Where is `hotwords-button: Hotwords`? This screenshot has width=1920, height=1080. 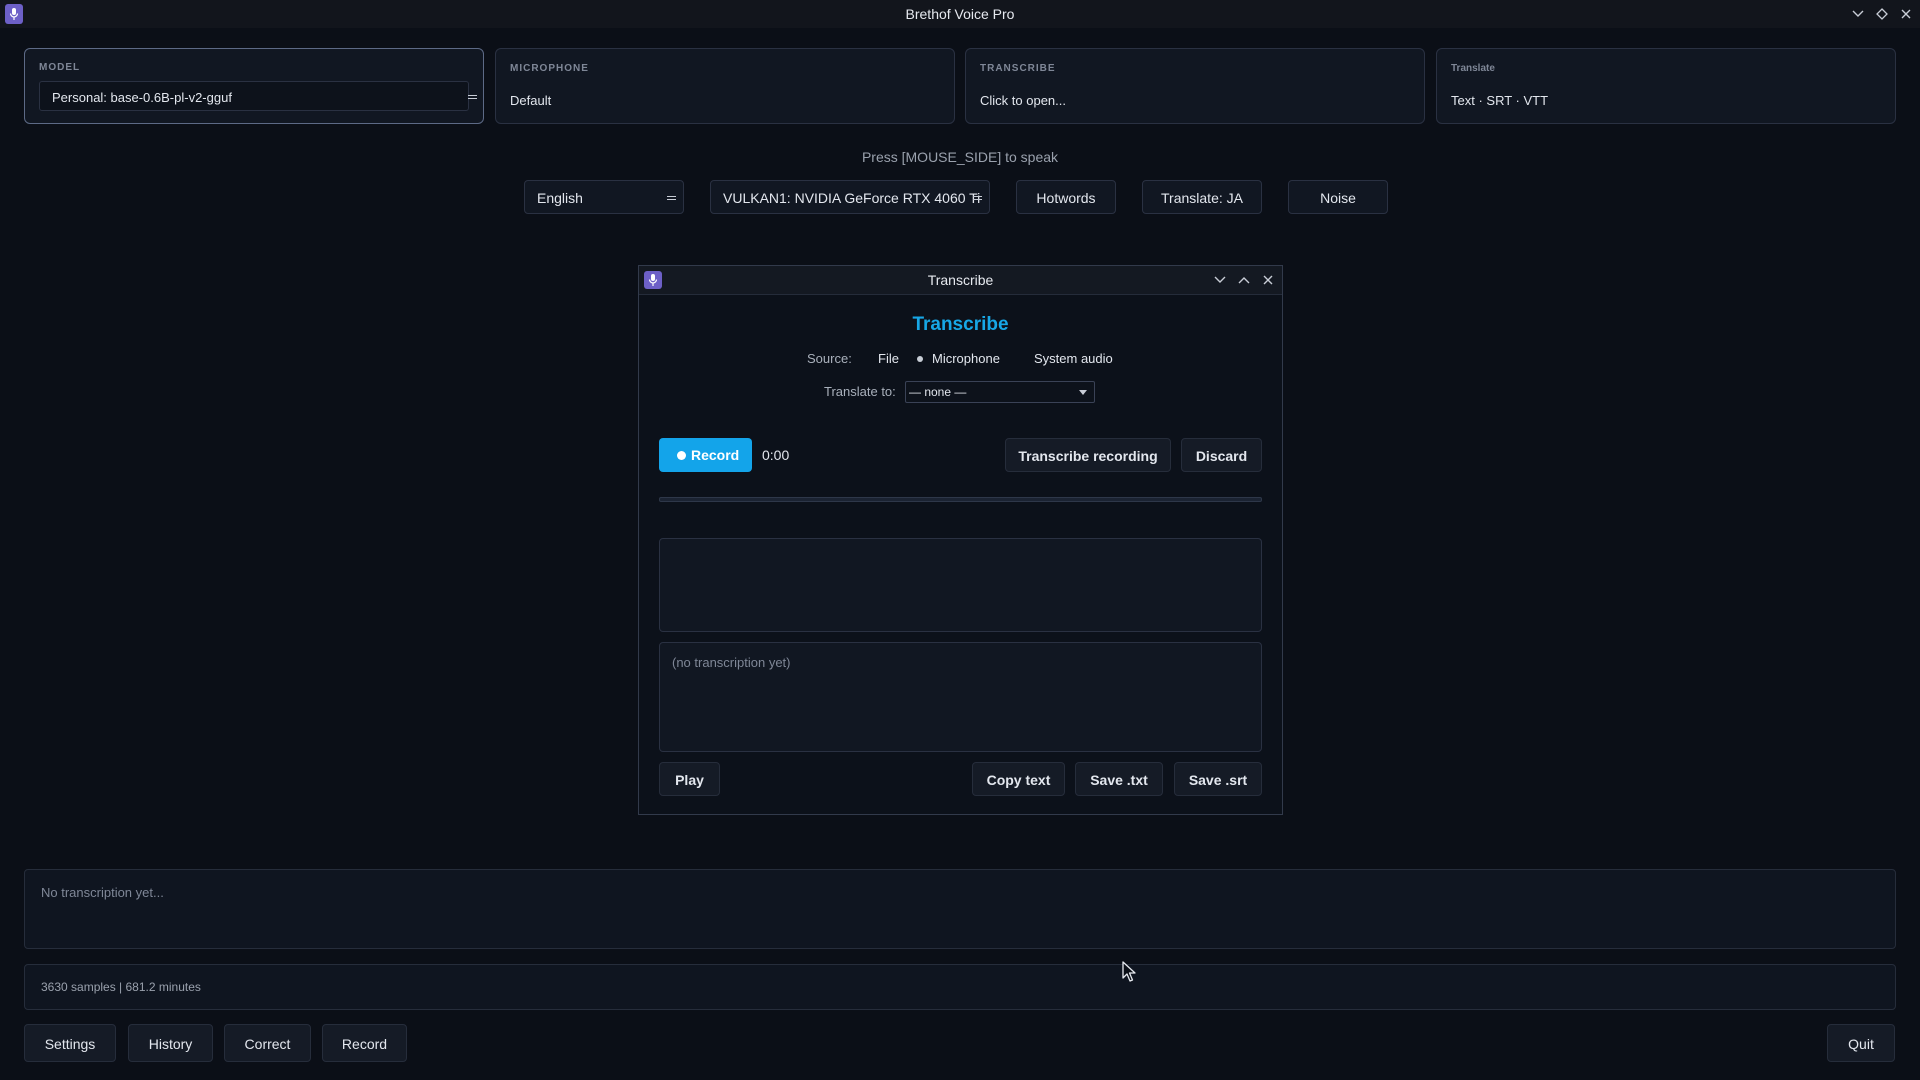
hotwords-button: Hotwords is located at coordinates (1066, 197).